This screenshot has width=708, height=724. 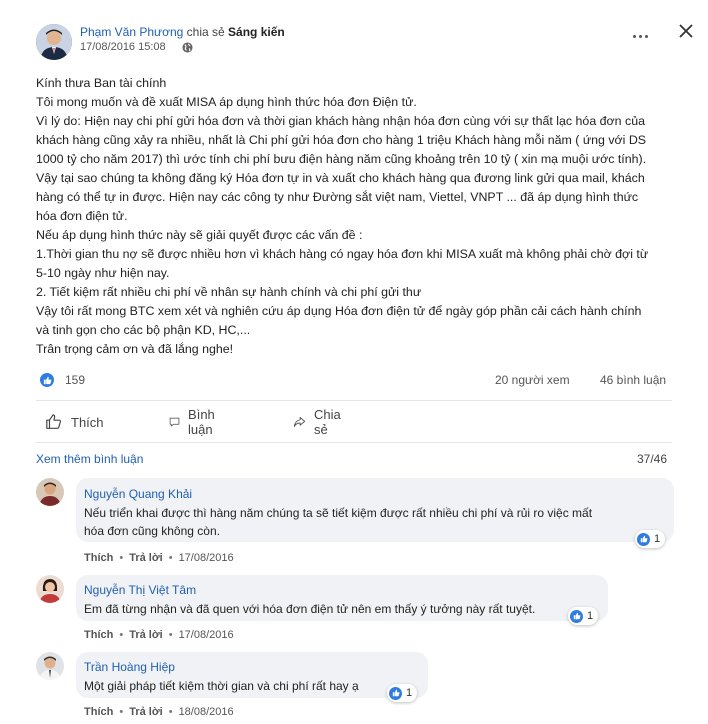 I want to click on comment-actions: Thích • Trả lời • 18/08/2016, so click(x=159, y=712).